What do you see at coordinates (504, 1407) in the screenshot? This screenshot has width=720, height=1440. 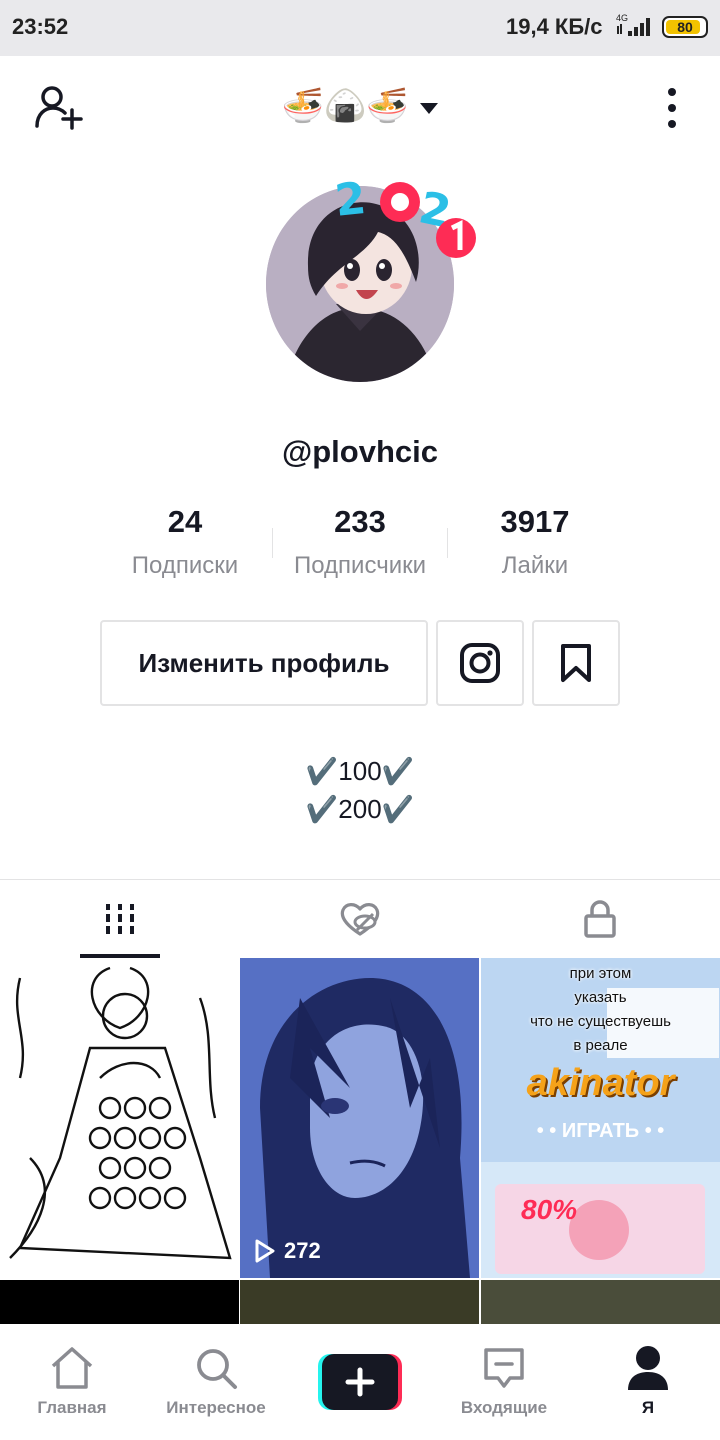 I see `nav-label: Входящие` at bounding box center [504, 1407].